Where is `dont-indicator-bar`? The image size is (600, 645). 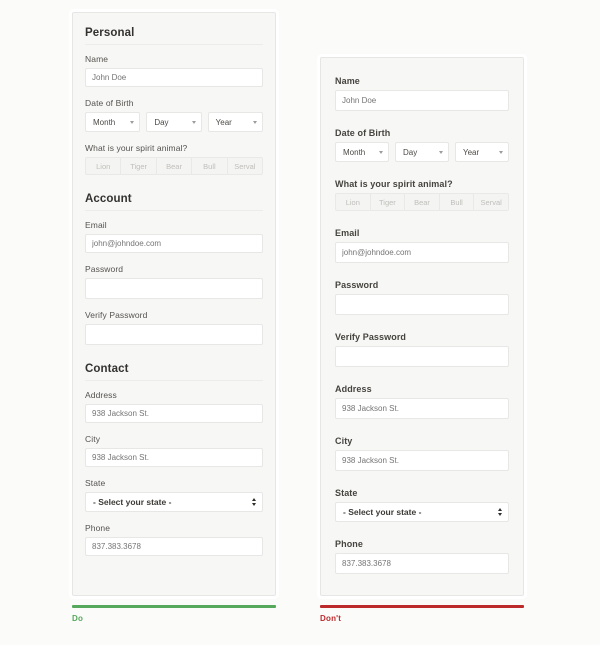 dont-indicator-bar is located at coordinates (422, 606).